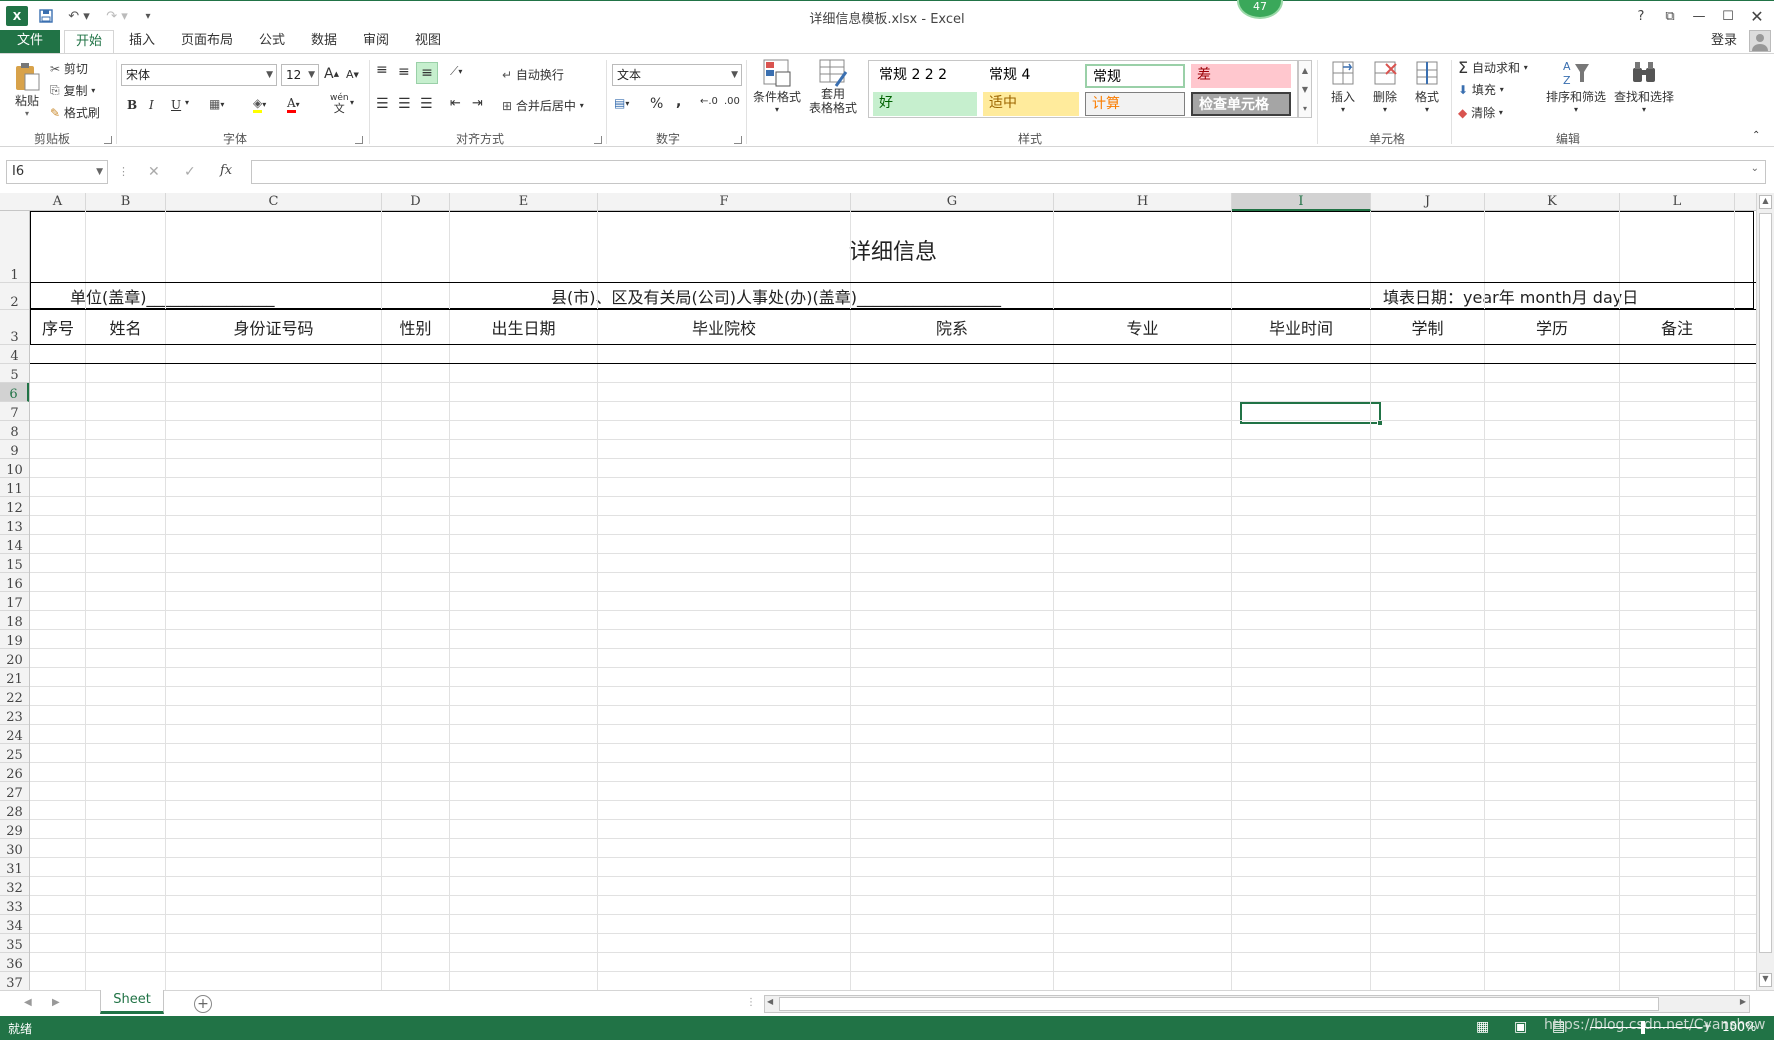 The width and height of the screenshot is (1774, 1040). I want to click on cut-button: ✂ 剪切, so click(69, 68).